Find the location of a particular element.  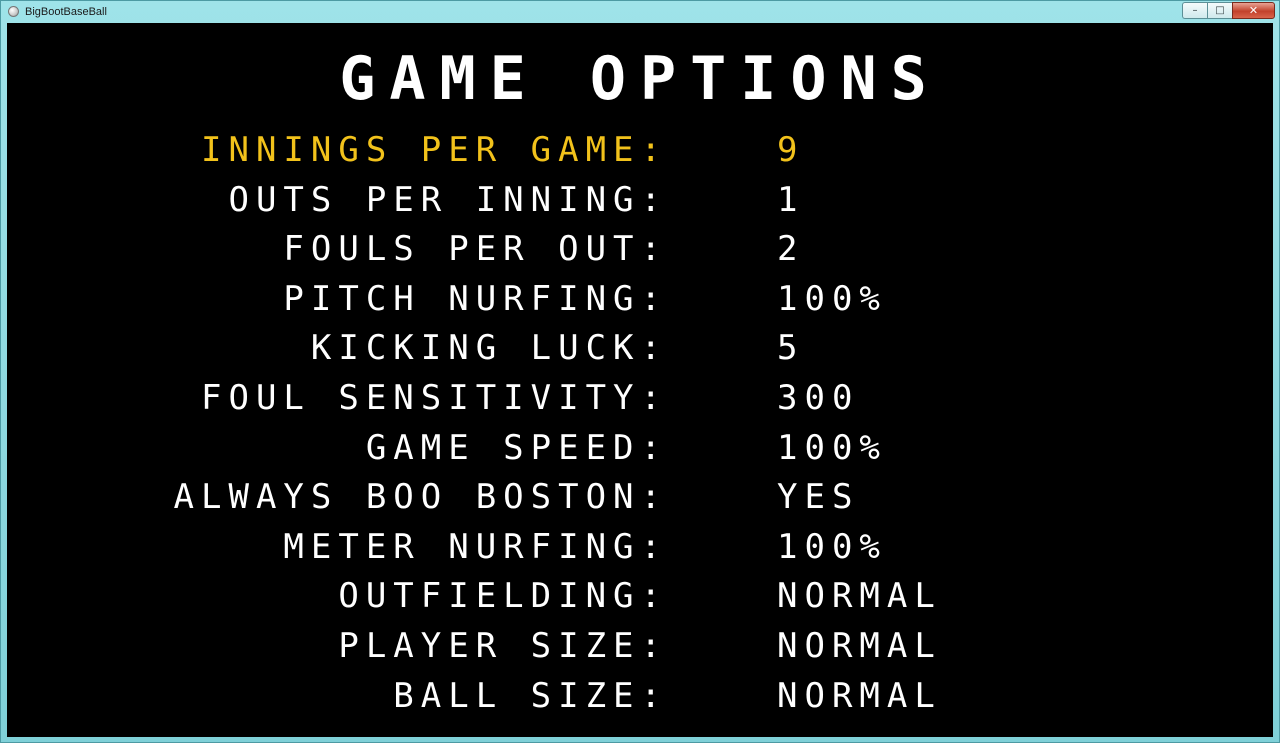

maximize-button: □ is located at coordinates (1219, 10).